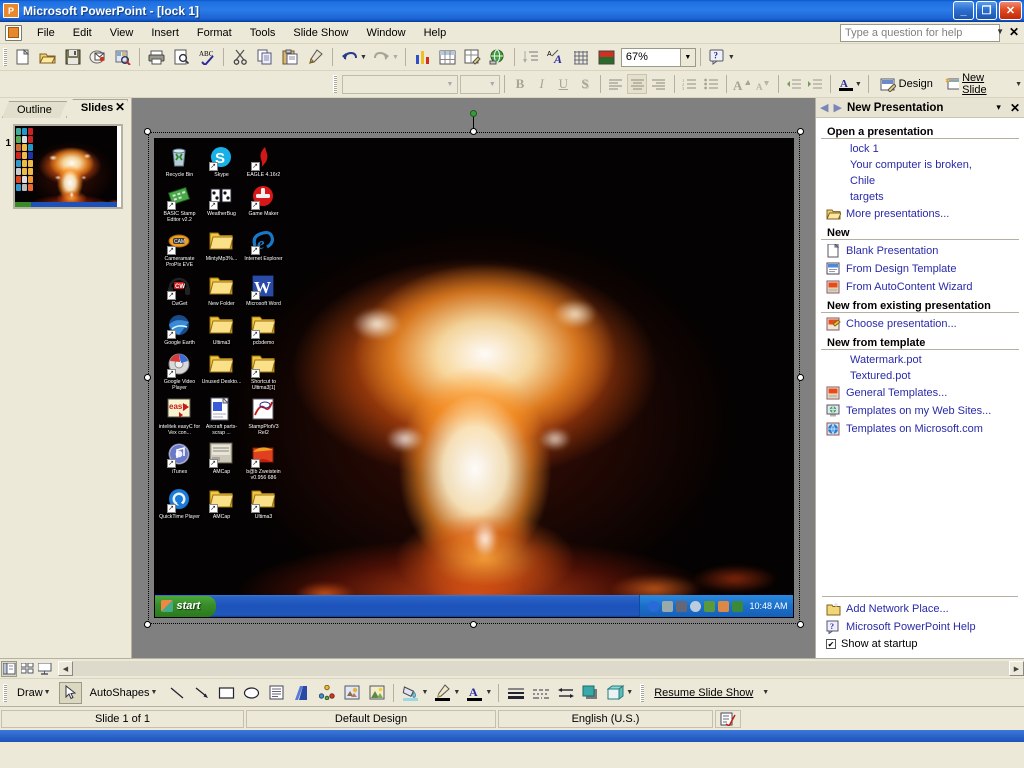 Image resolution: width=1024 pixels, height=768 pixels. Describe the element at coordinates (450, 84) in the screenshot. I see `font-name-dropdown-icon: ▼` at that location.